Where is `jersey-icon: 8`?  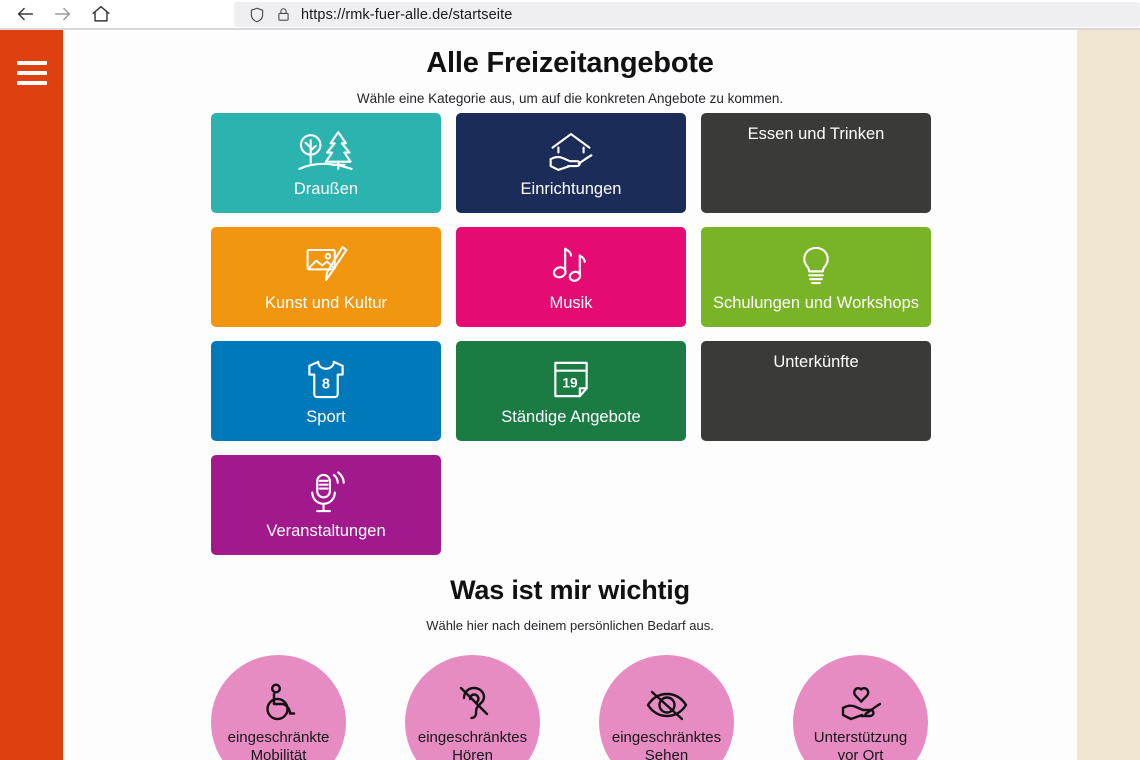 jersey-icon: 8 is located at coordinates (326, 380).